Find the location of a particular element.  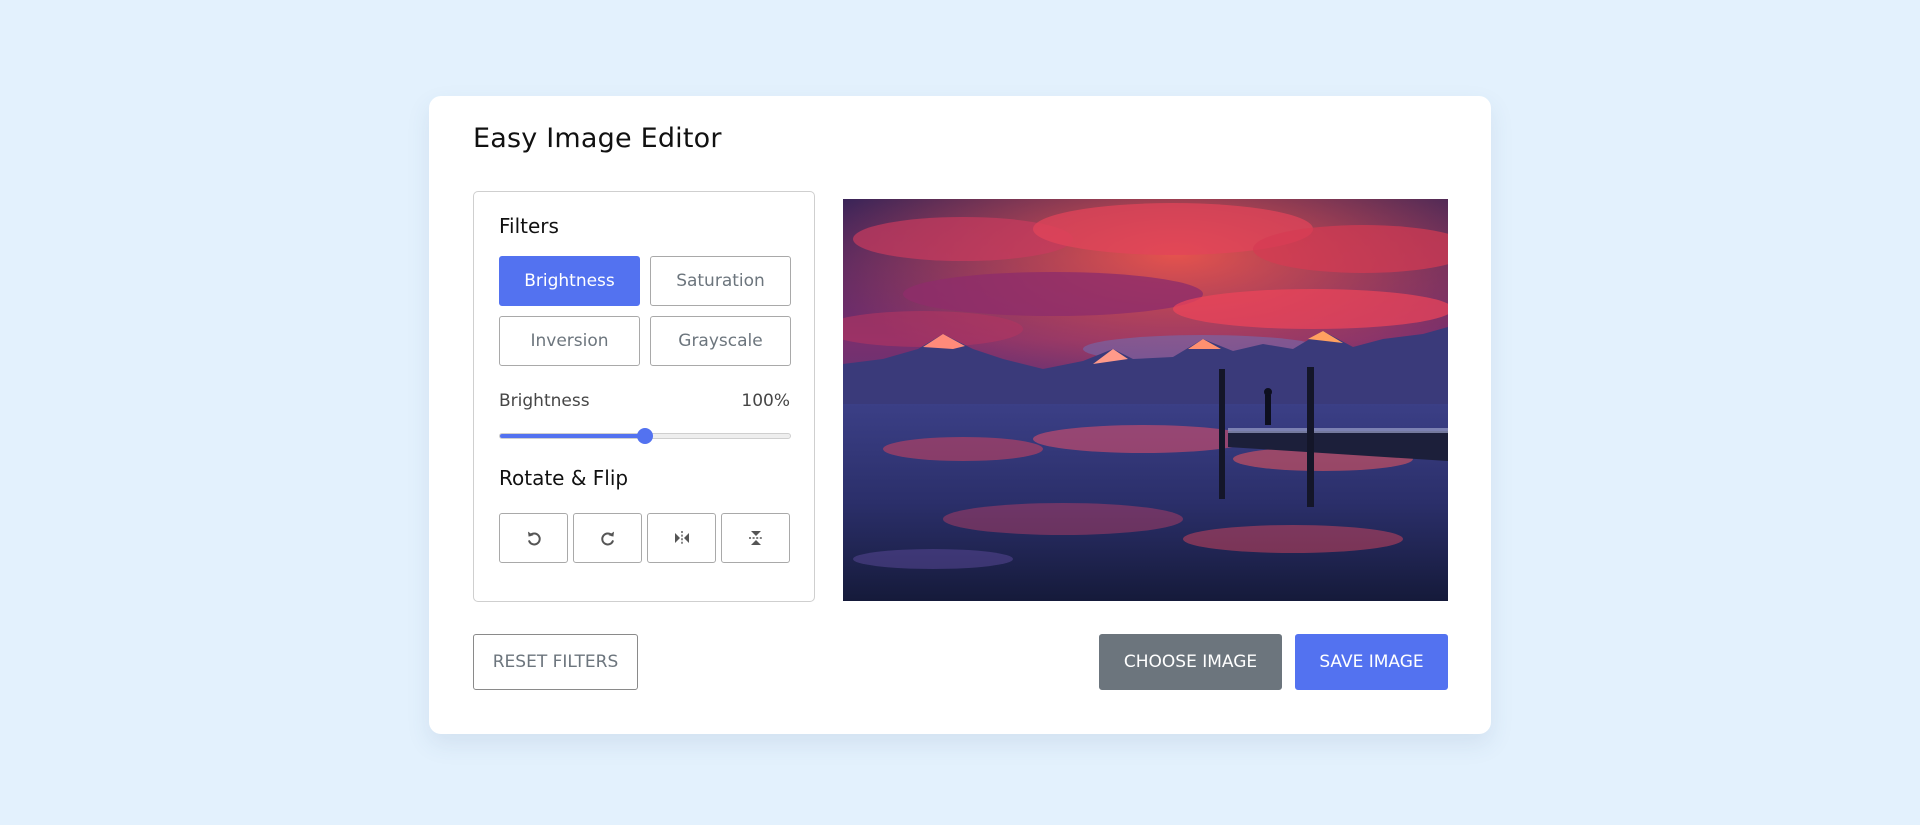

reset-filters-button: Reset Filters is located at coordinates (555, 662).